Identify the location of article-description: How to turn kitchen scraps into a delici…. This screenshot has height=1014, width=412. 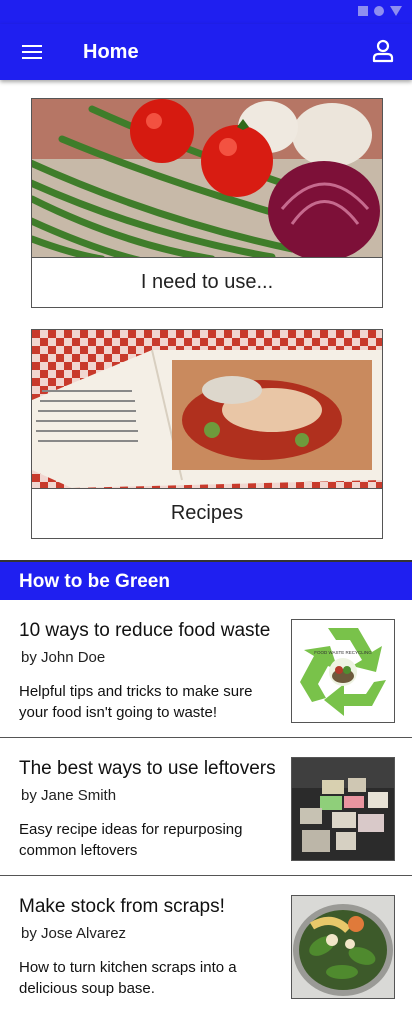
(128, 978).